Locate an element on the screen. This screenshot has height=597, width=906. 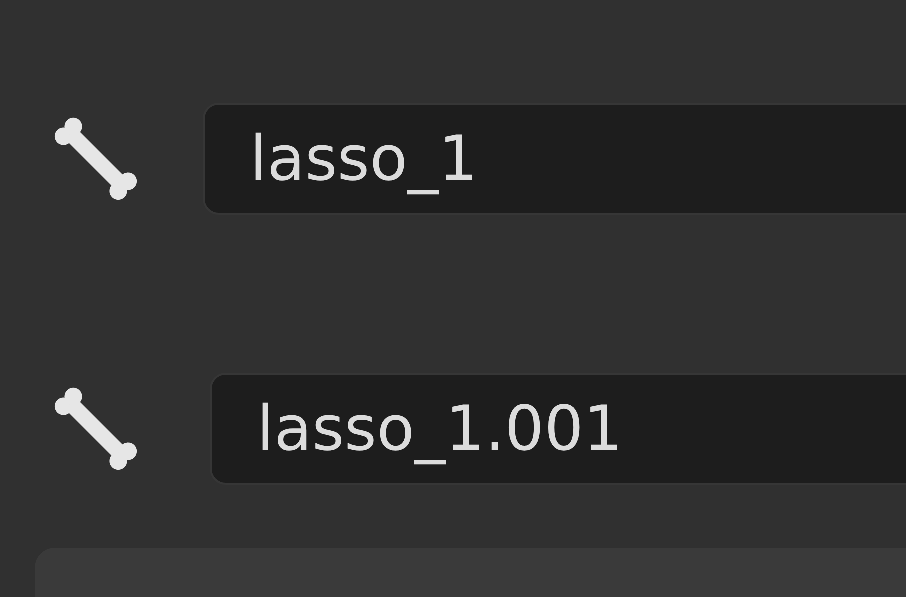
bone-name-field: lasso_1 is located at coordinates (554, 159).